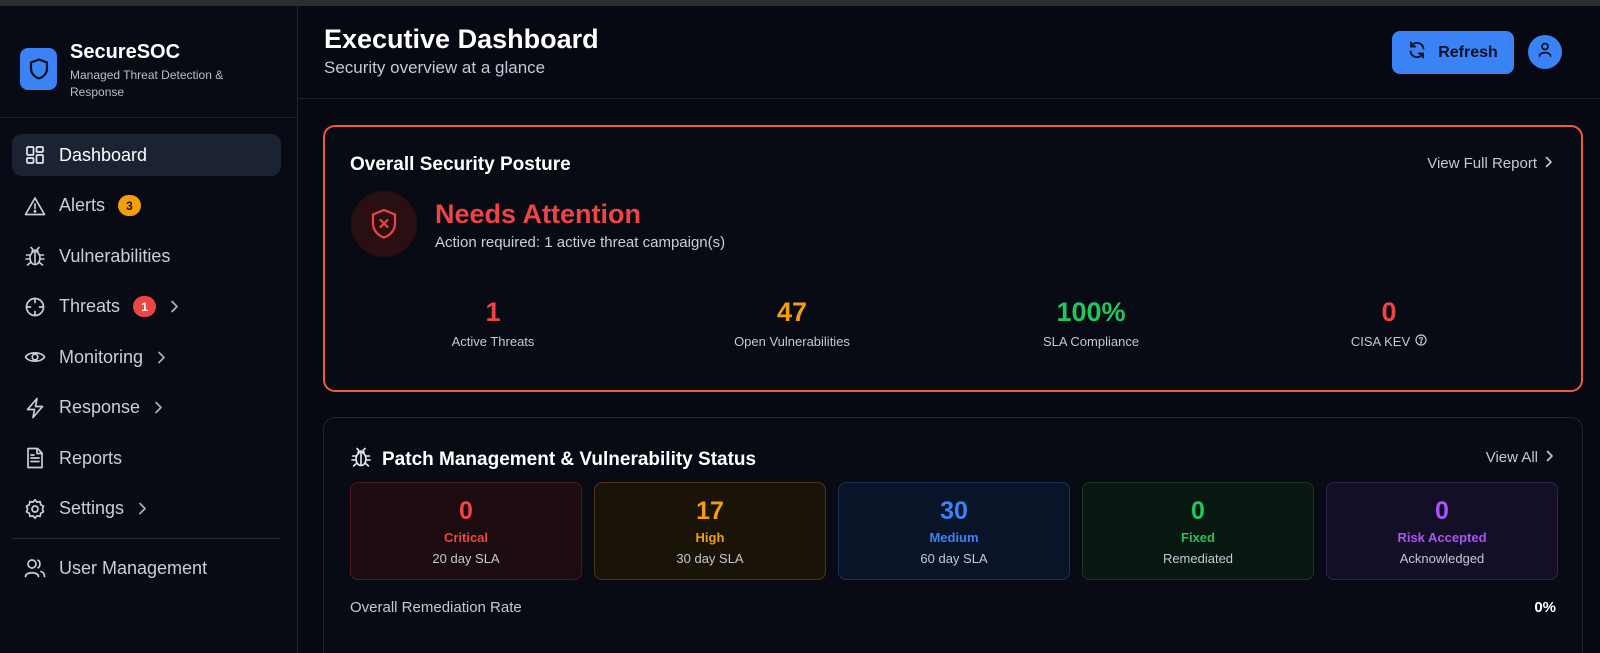 Image resolution: width=1600 pixels, height=653 pixels. I want to click on sidebar-item-monitoring: Monitoring, so click(146, 357).